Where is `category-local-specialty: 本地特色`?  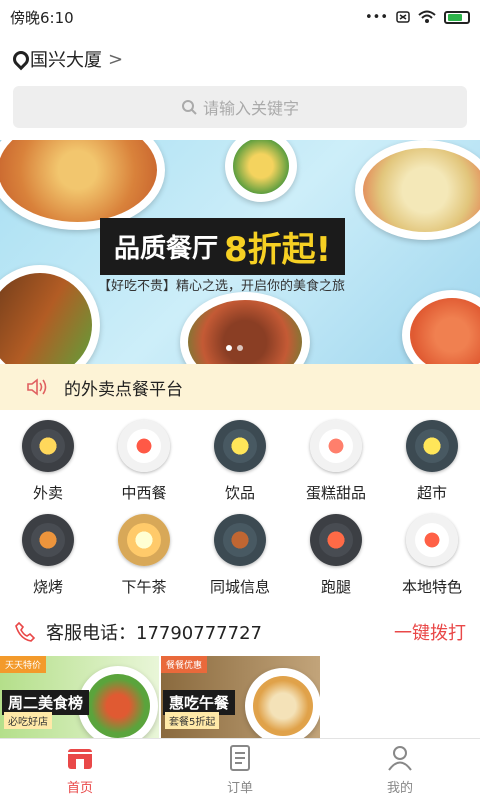 category-local-specialty: 本地特色 is located at coordinates (432, 561).